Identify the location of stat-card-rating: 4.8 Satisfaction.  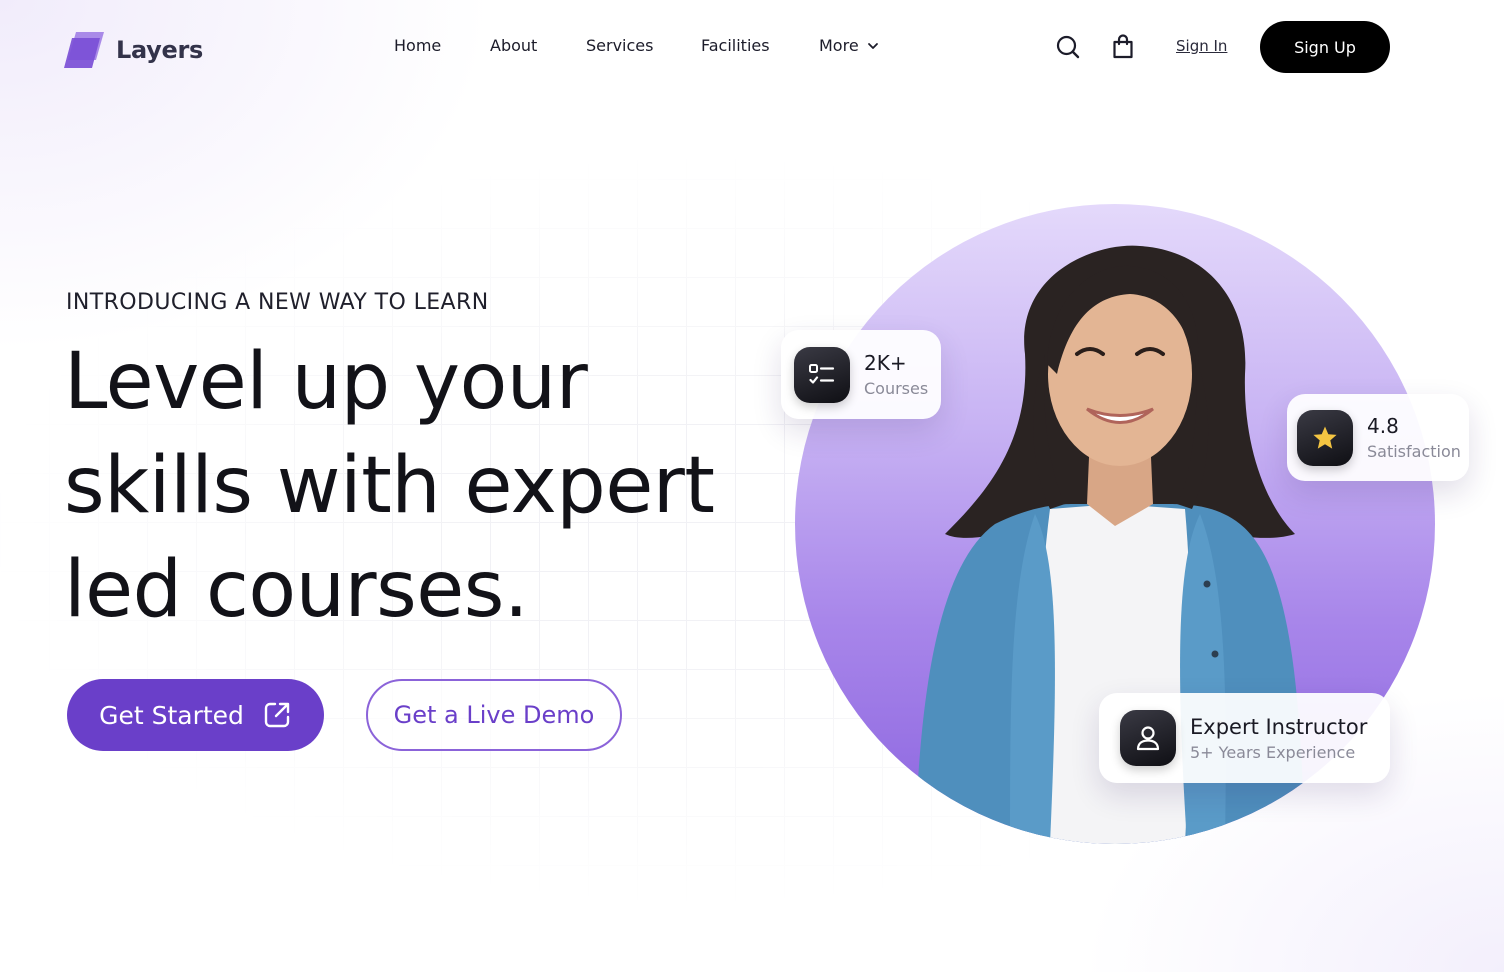
(1378, 437).